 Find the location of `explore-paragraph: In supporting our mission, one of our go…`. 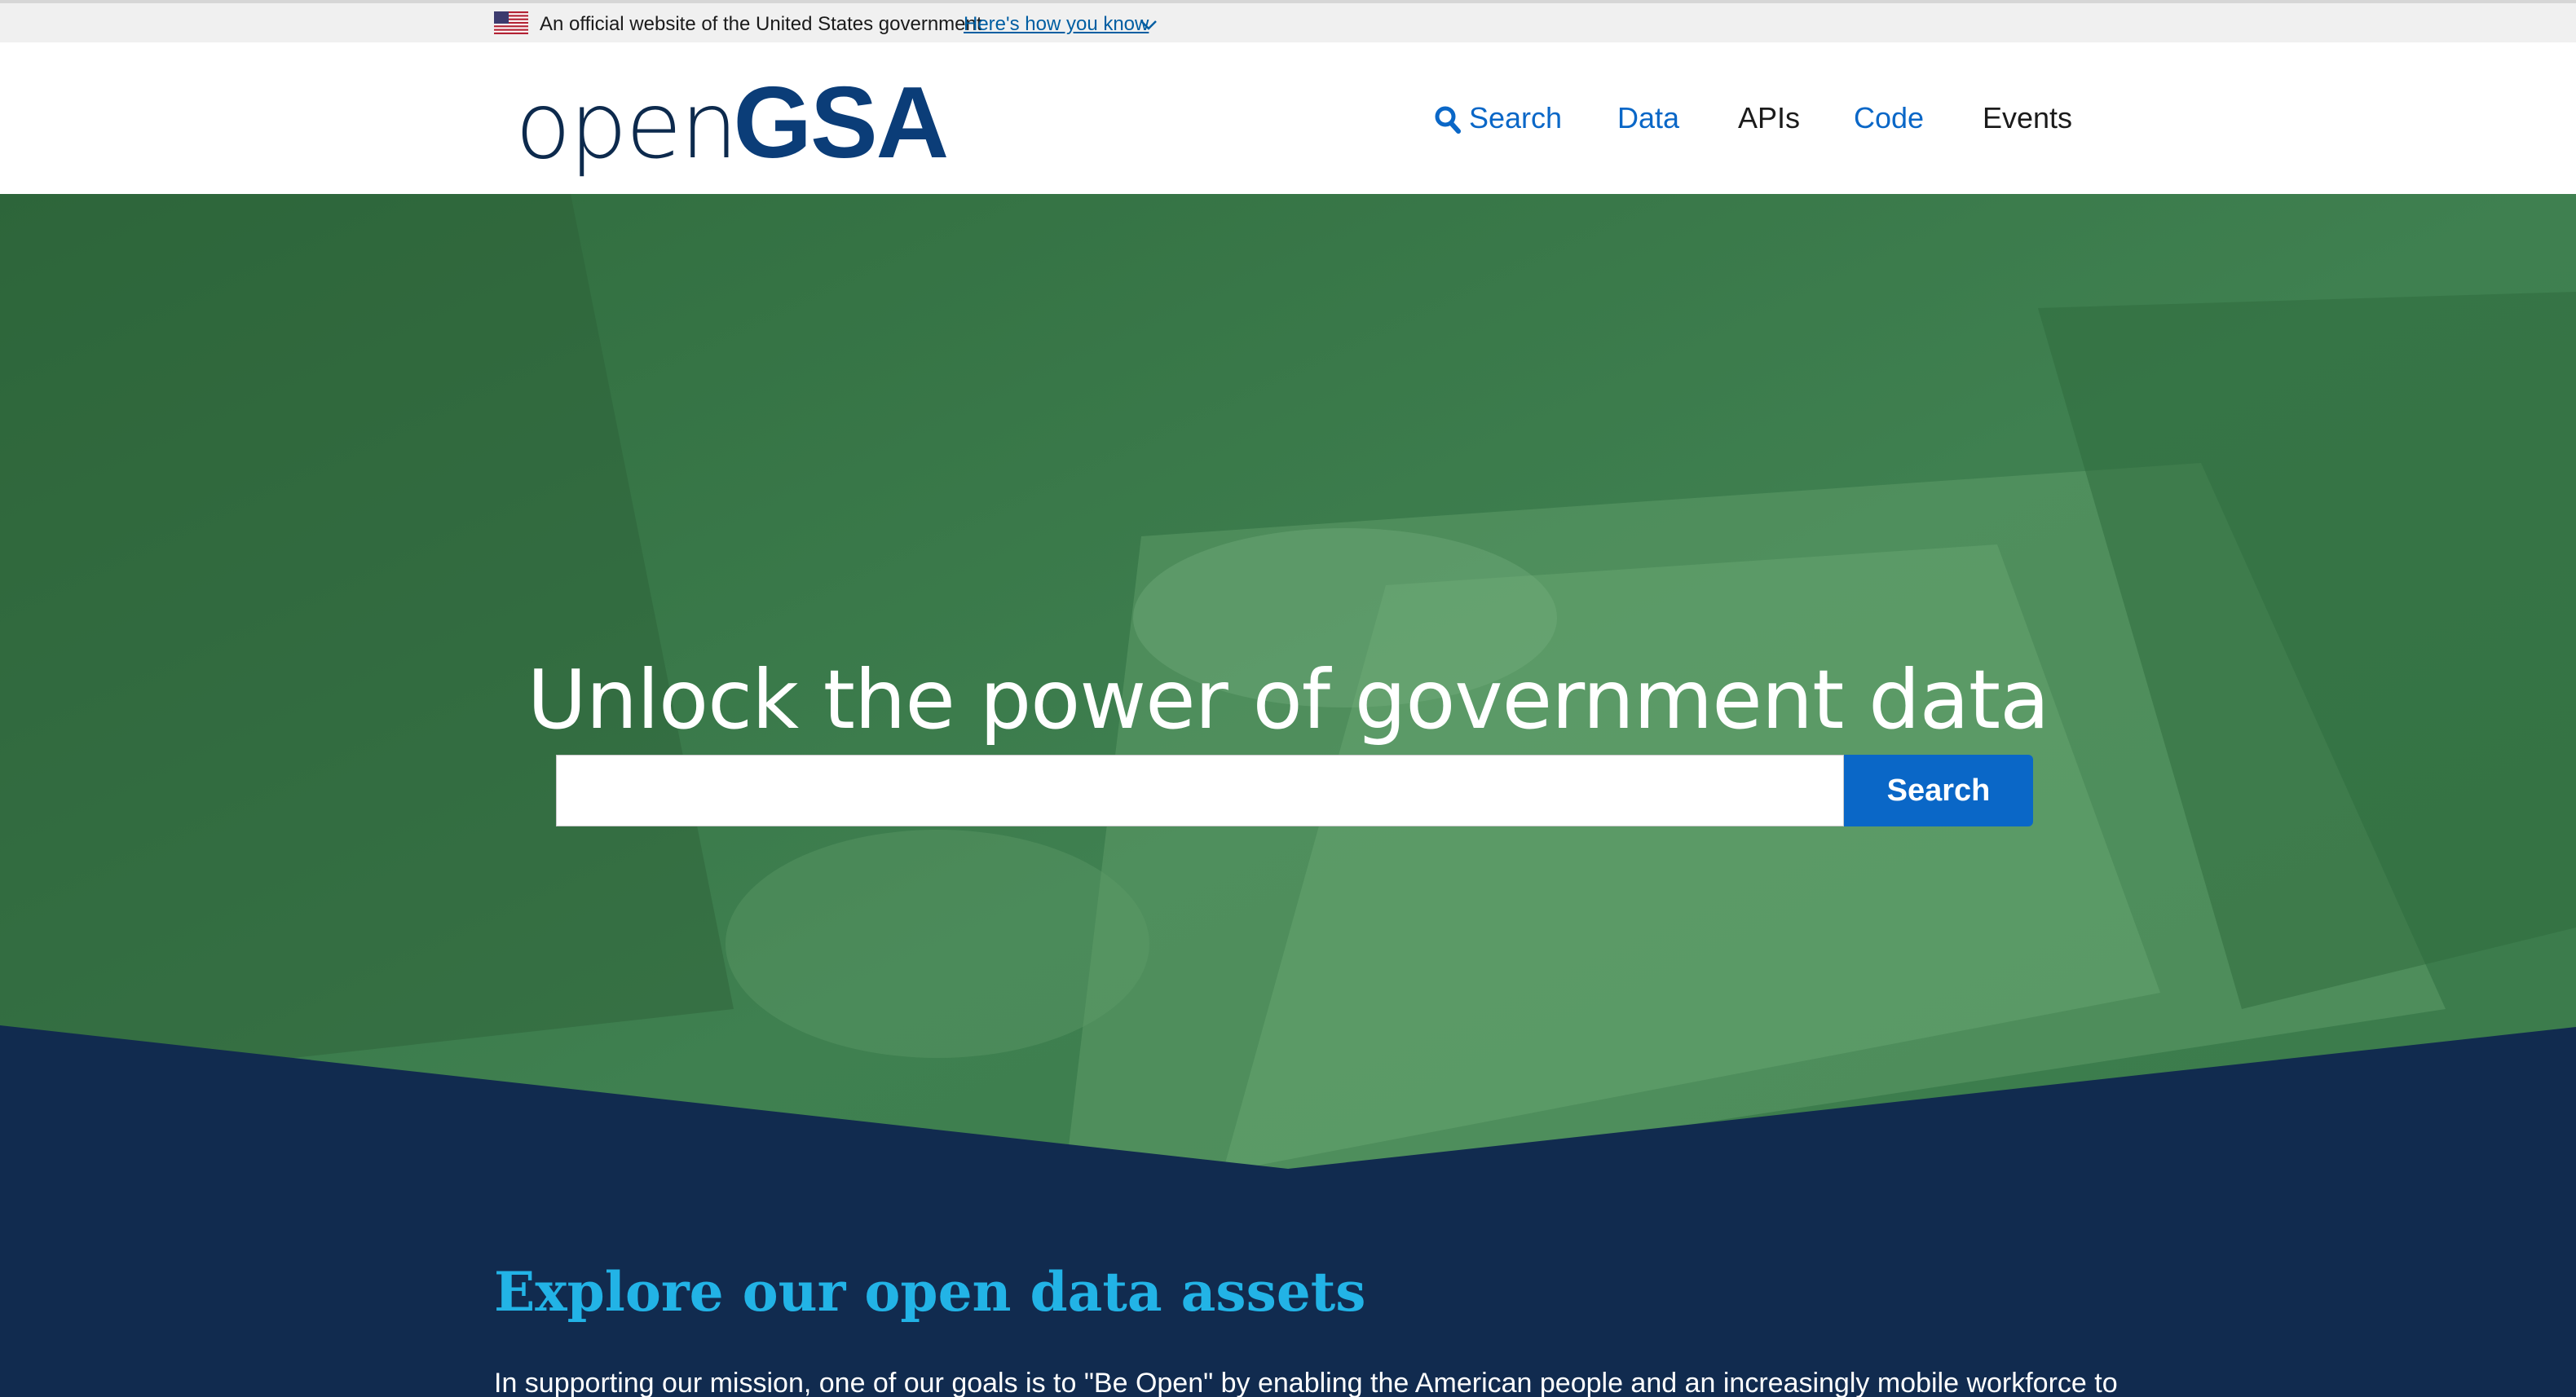

explore-paragraph: In supporting our mission, one of our go… is located at coordinates (1306, 1382).